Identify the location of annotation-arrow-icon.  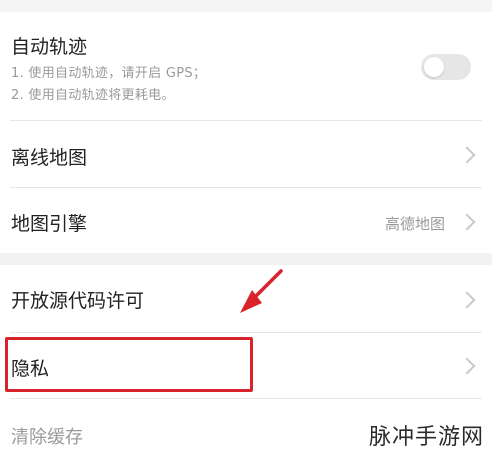
(261, 291).